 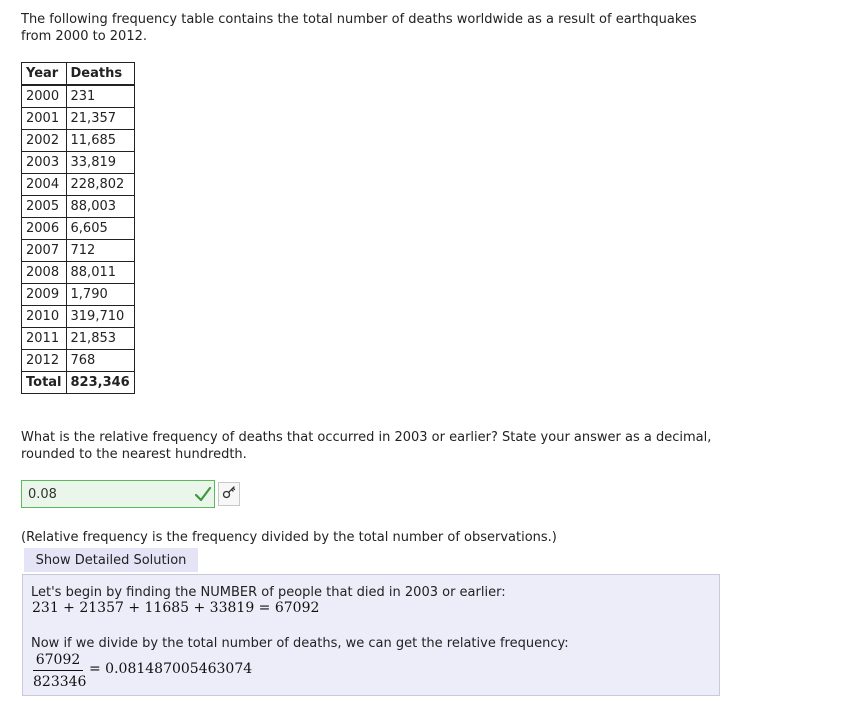 What do you see at coordinates (44, 96) in the screenshot?
I see `year-cell: 2000` at bounding box center [44, 96].